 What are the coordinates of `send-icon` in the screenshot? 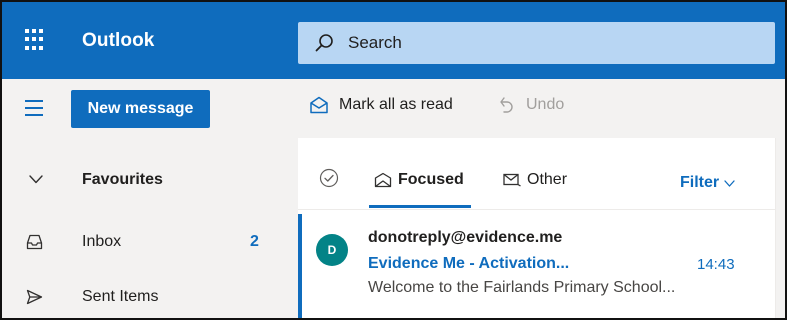 It's located at (34, 297).